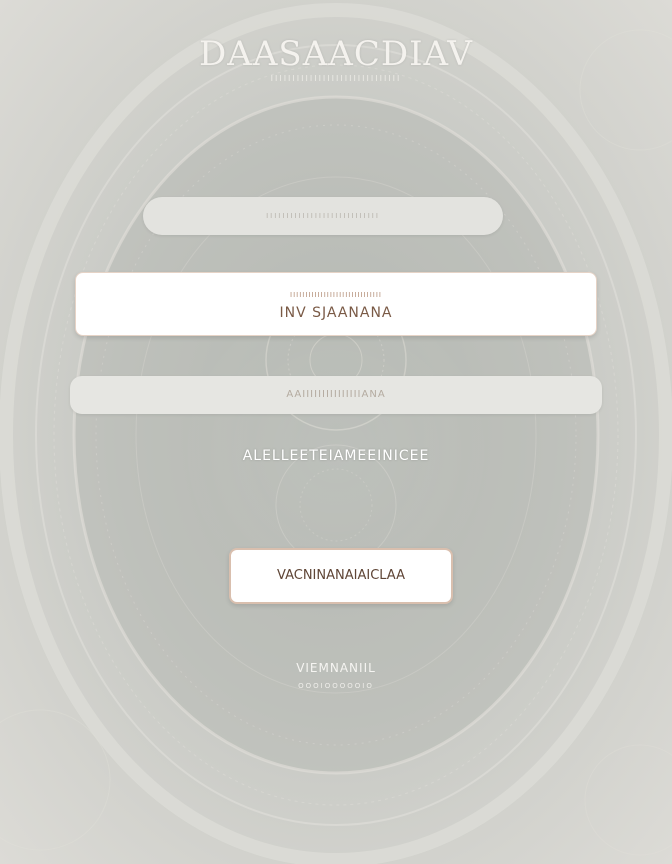  What do you see at coordinates (336, 54) in the screenshot?
I see `app-title: DAASAACDIAV` at bounding box center [336, 54].